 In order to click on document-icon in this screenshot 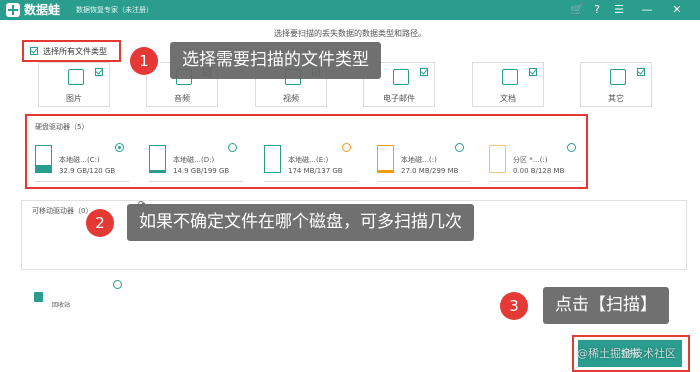, I will do `click(510, 77)`.